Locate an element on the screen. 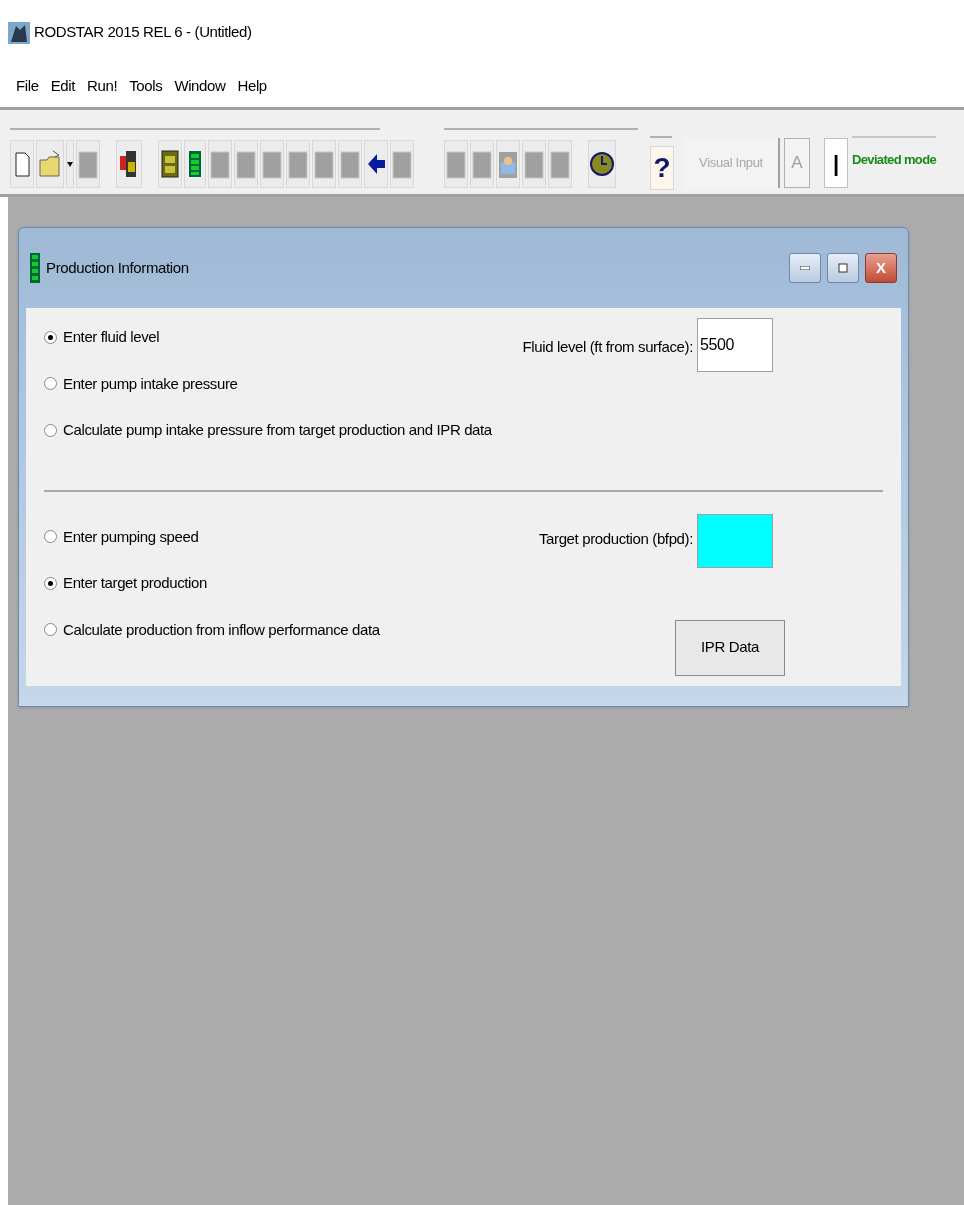 The image size is (964, 1205). child-window-title: Production Information is located at coordinates (118, 267).